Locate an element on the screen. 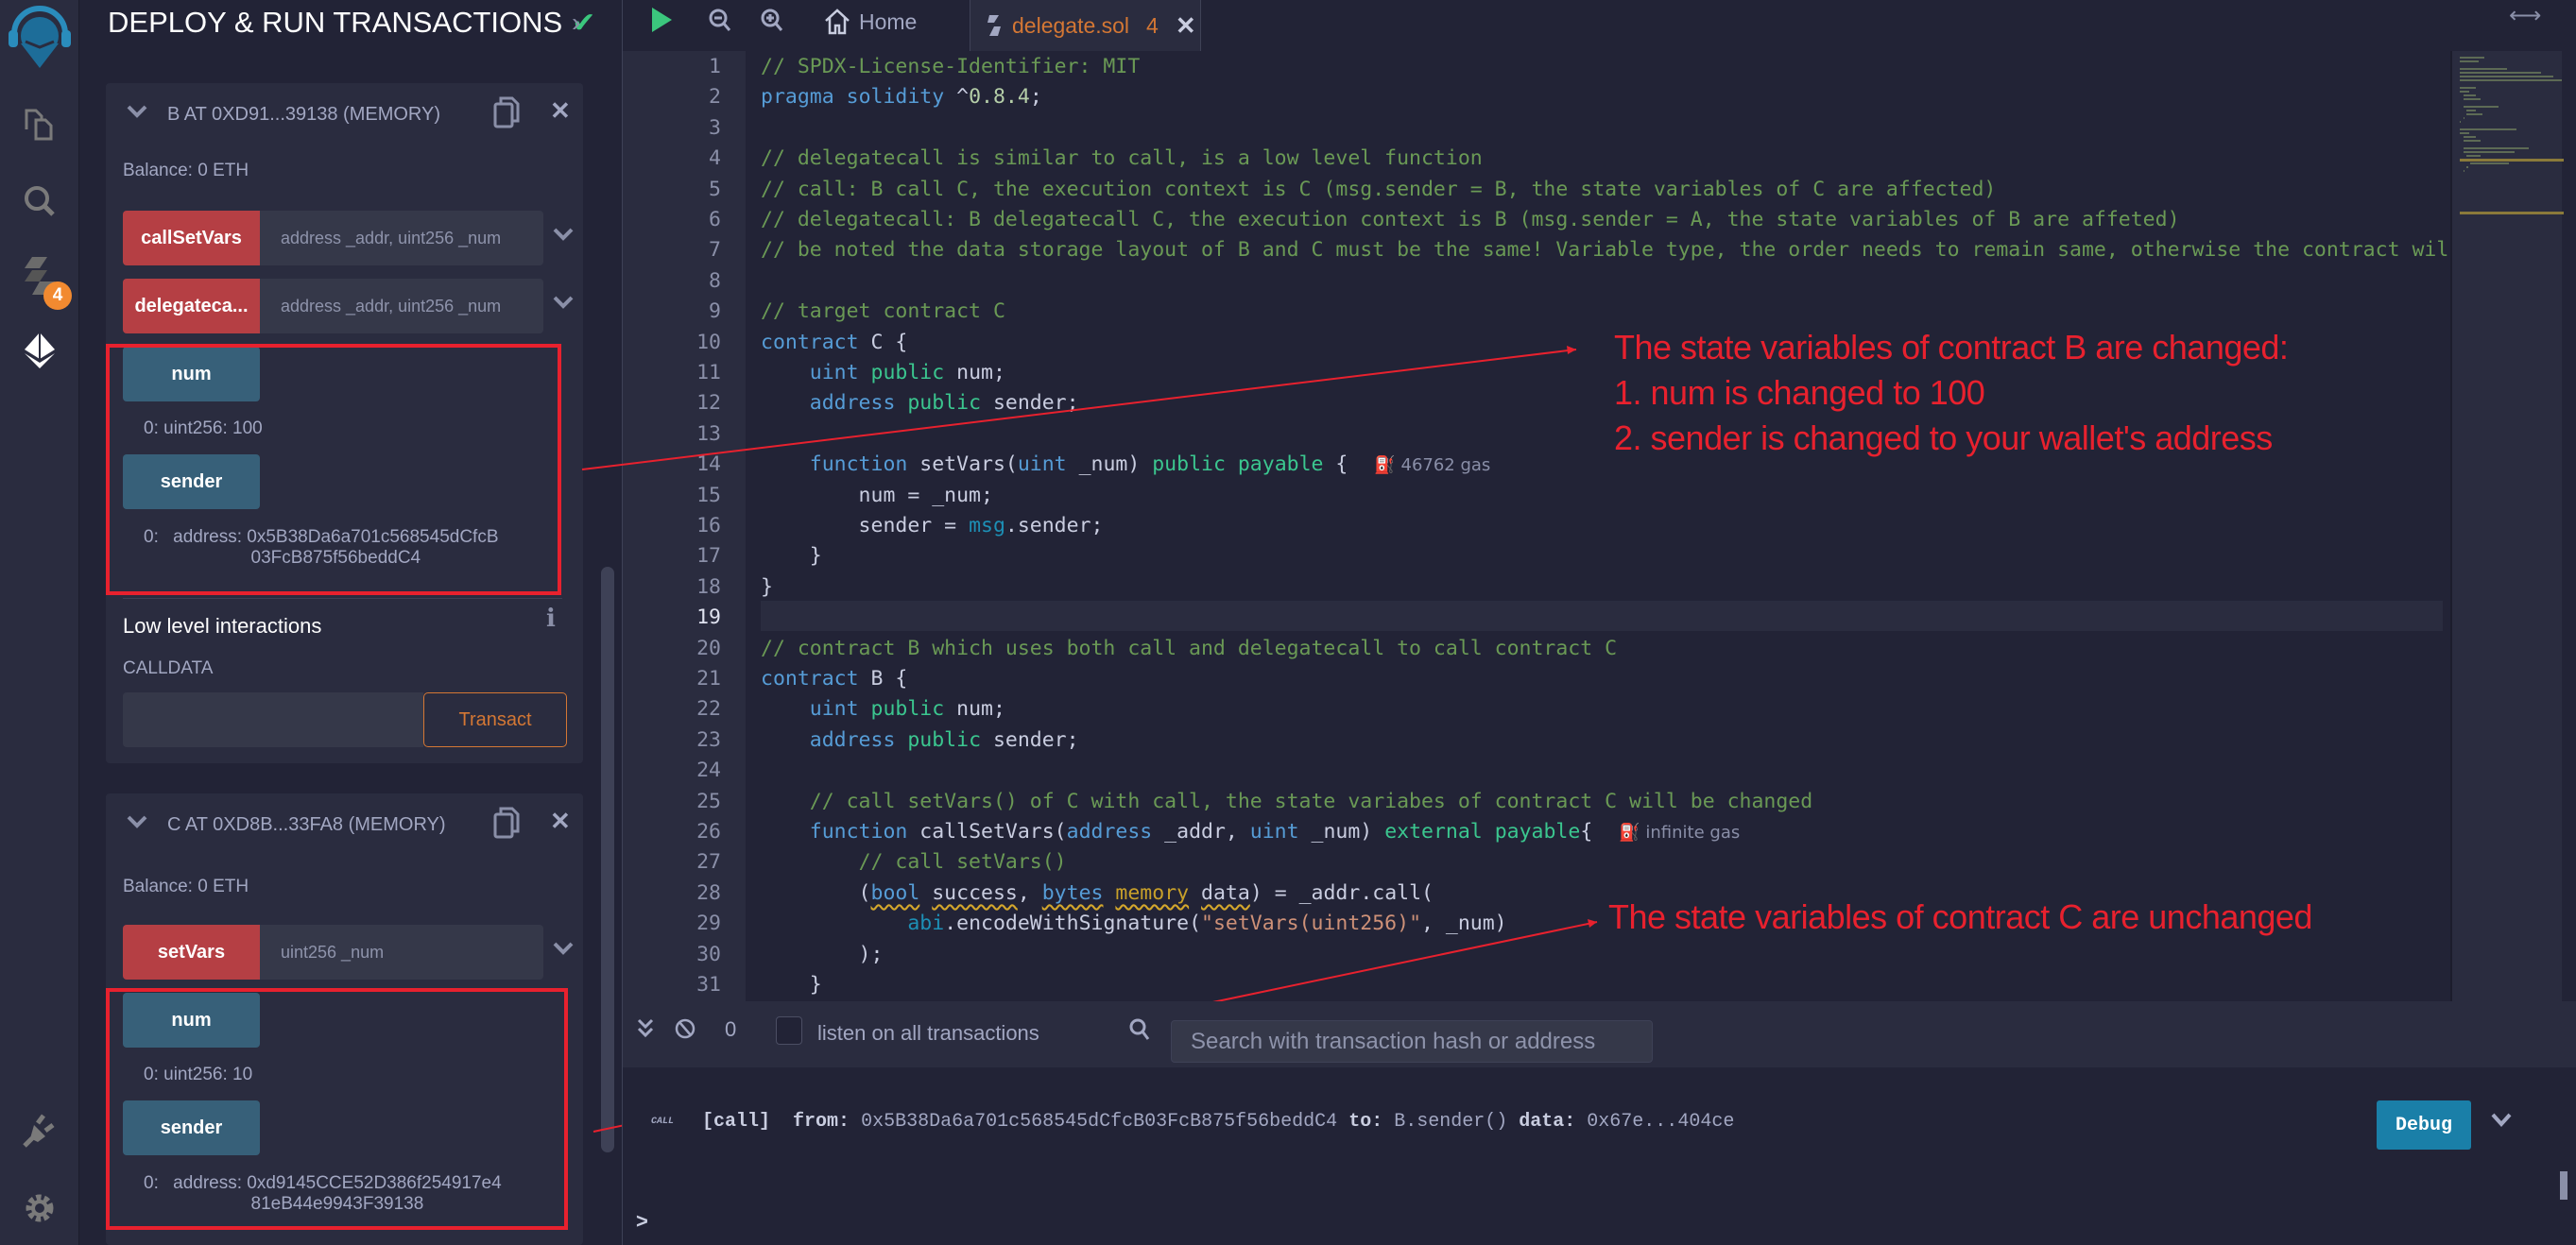  terminal-scrollbar is located at coordinates (2563, 1186).